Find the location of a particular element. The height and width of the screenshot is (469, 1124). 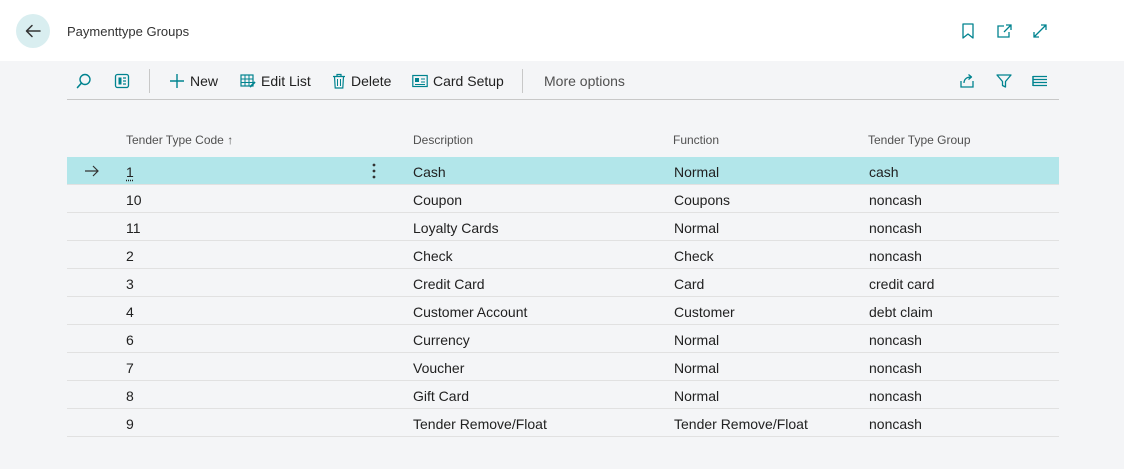

delete-button: Delete is located at coordinates (361, 80).